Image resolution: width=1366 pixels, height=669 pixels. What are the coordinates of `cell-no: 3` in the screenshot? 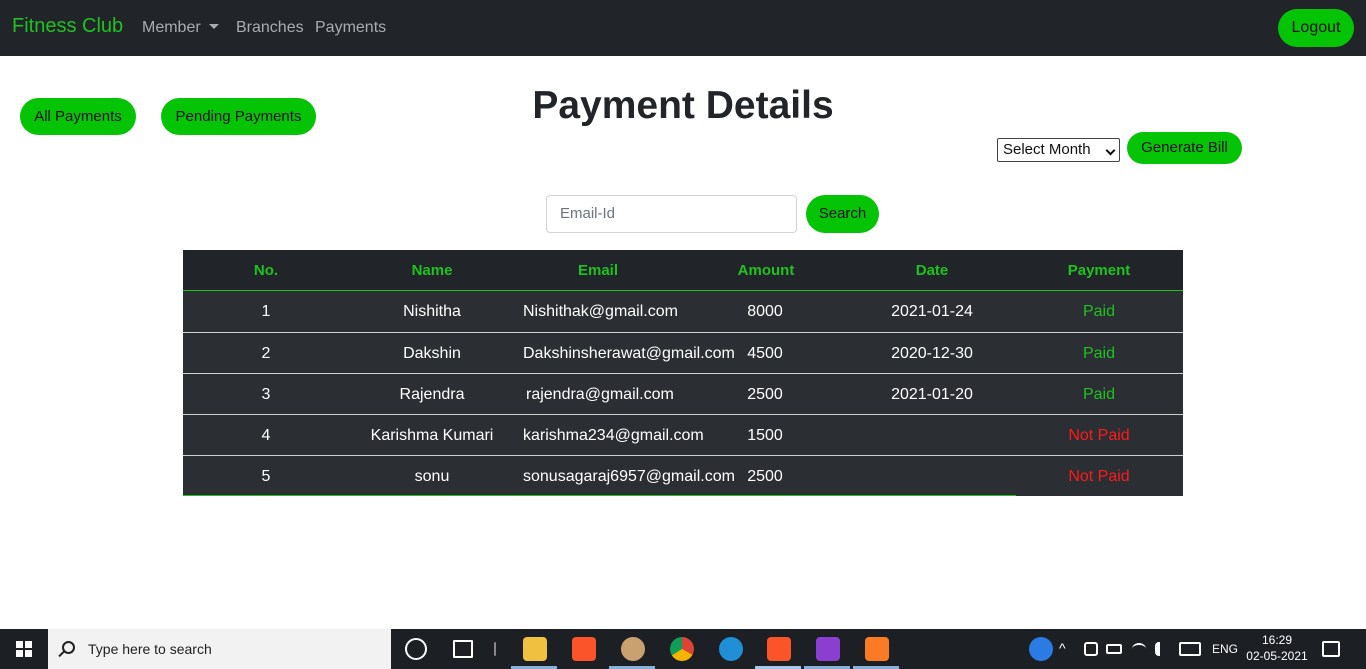 It's located at (266, 394).